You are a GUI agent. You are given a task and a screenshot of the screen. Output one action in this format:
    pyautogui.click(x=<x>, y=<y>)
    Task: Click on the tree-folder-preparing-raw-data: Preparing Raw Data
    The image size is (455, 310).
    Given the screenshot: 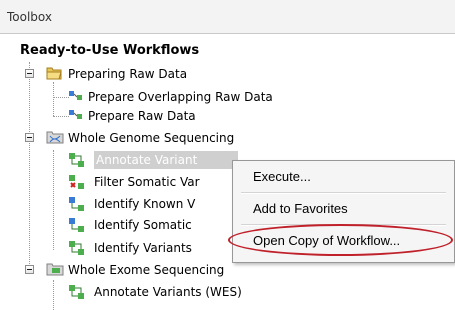 What is the action you would take?
    pyautogui.click(x=134, y=74)
    